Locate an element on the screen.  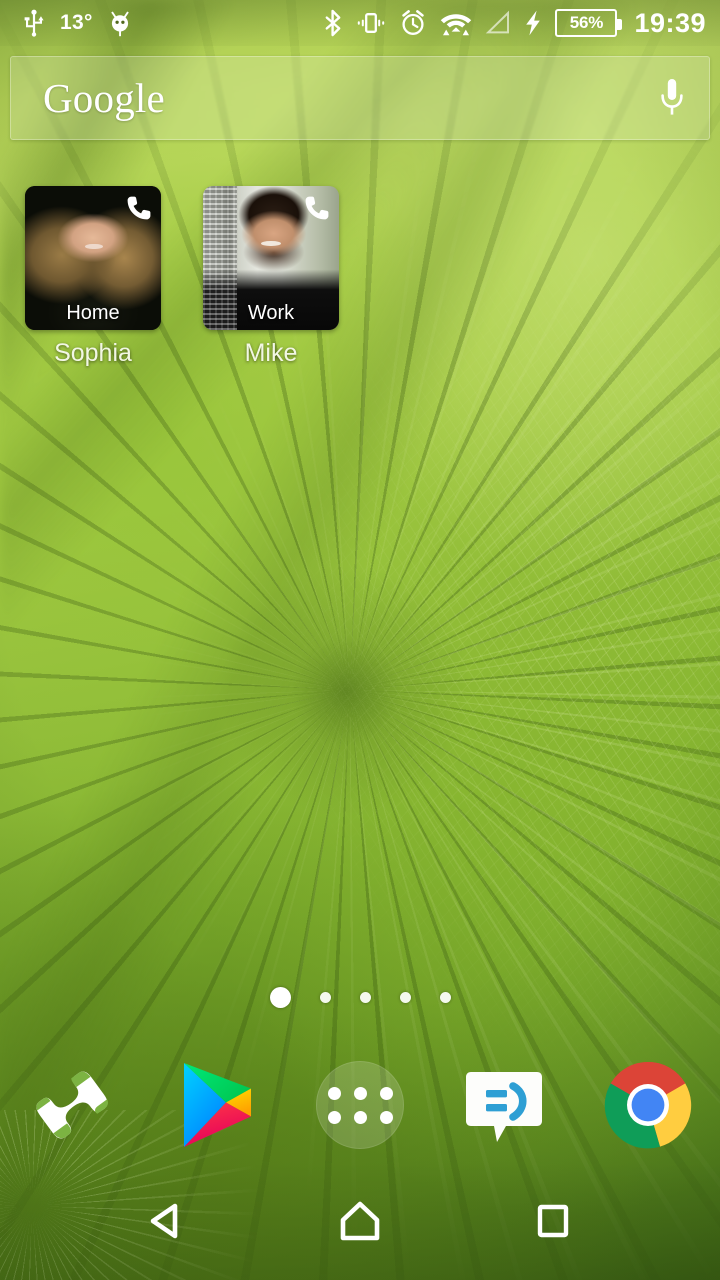
contact-label: Home is located at coordinates (93, 313).